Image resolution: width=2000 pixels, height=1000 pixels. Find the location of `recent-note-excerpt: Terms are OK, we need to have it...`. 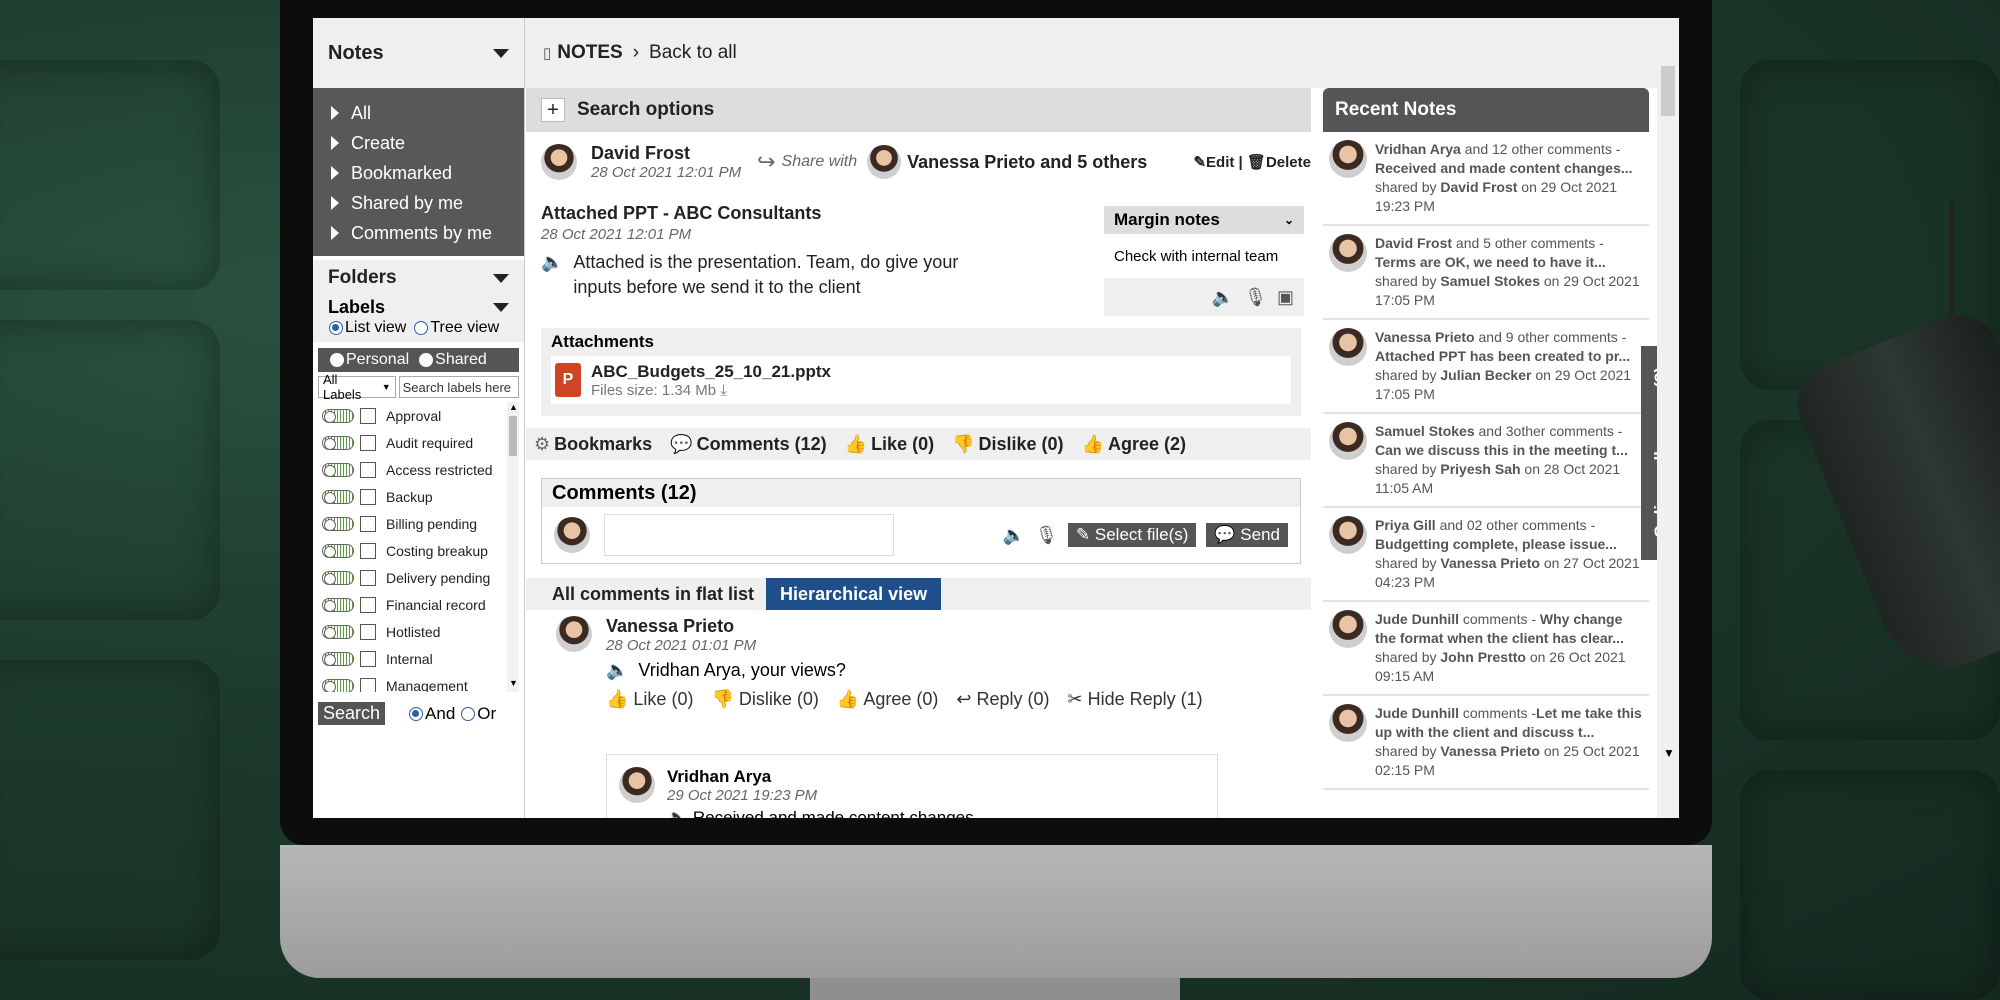

recent-note-excerpt: Terms are OK, we need to have it... is located at coordinates (1490, 262).